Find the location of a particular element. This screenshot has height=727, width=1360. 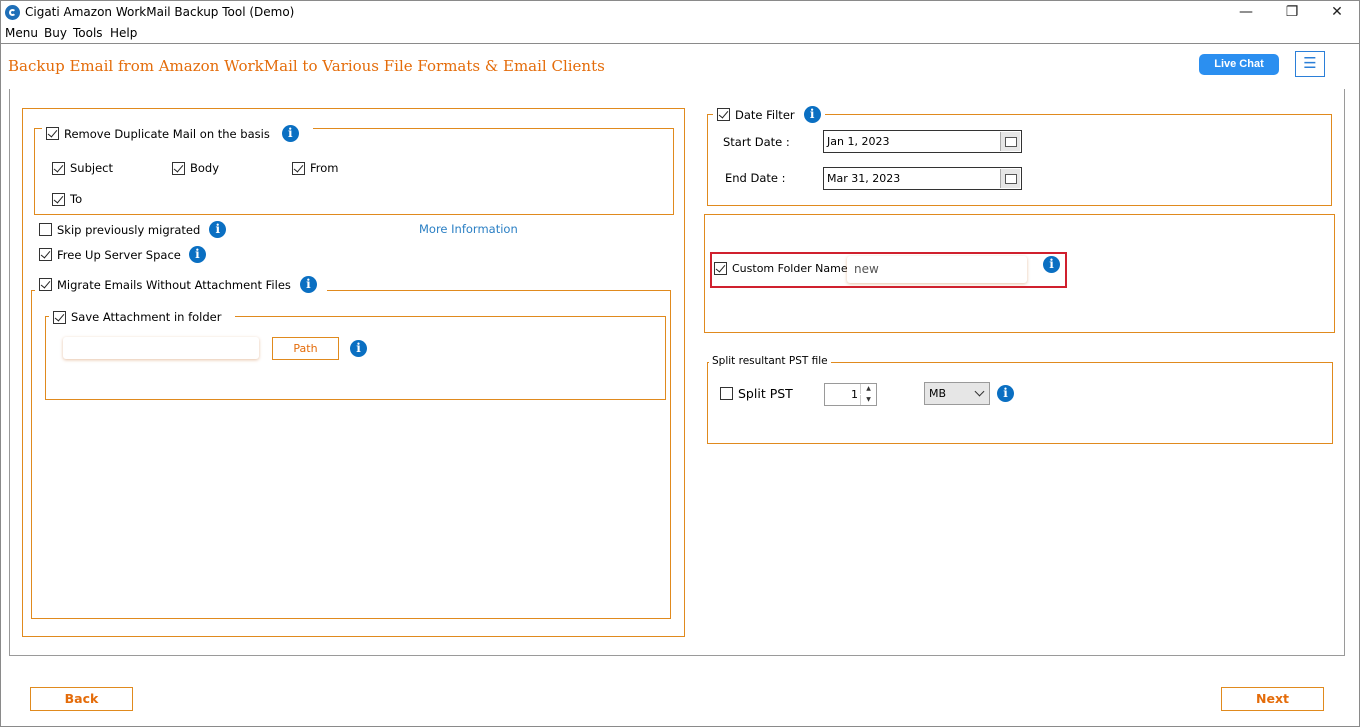

from-label: From is located at coordinates (324, 168).